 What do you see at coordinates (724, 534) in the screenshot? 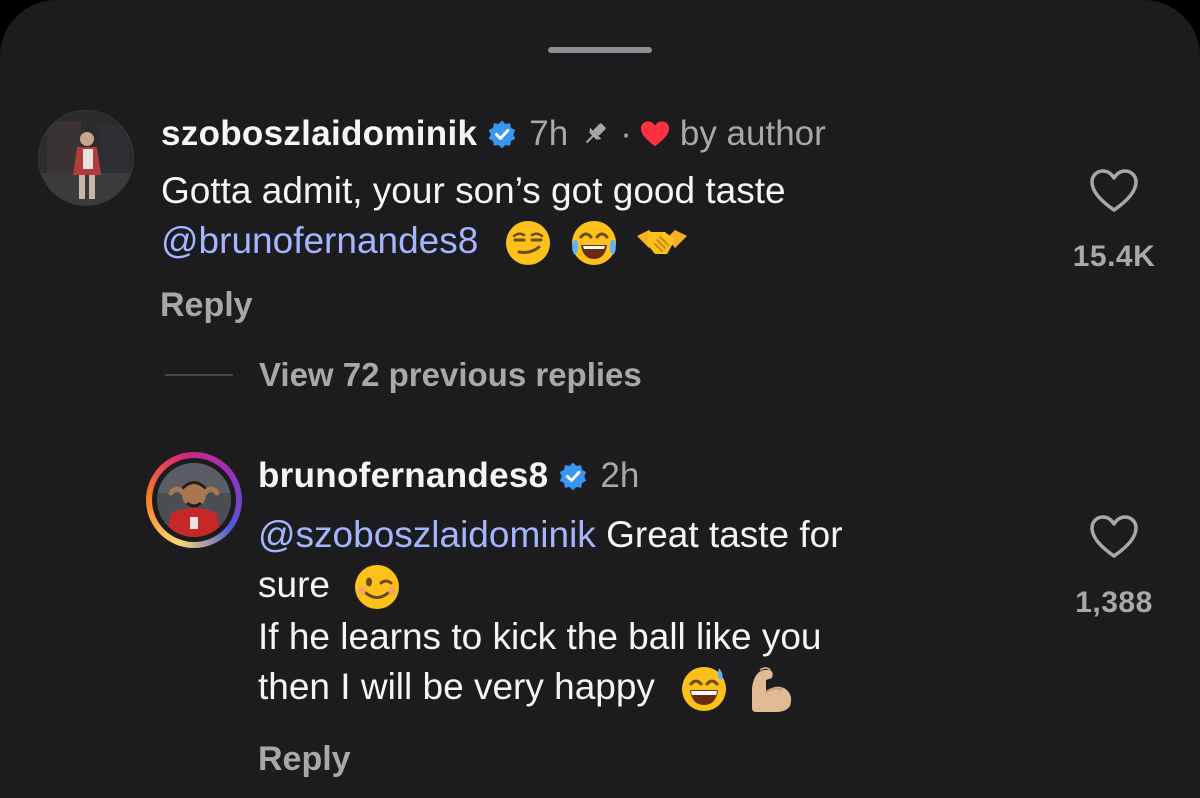
I see `comment-text-fragment: Great taste for` at bounding box center [724, 534].